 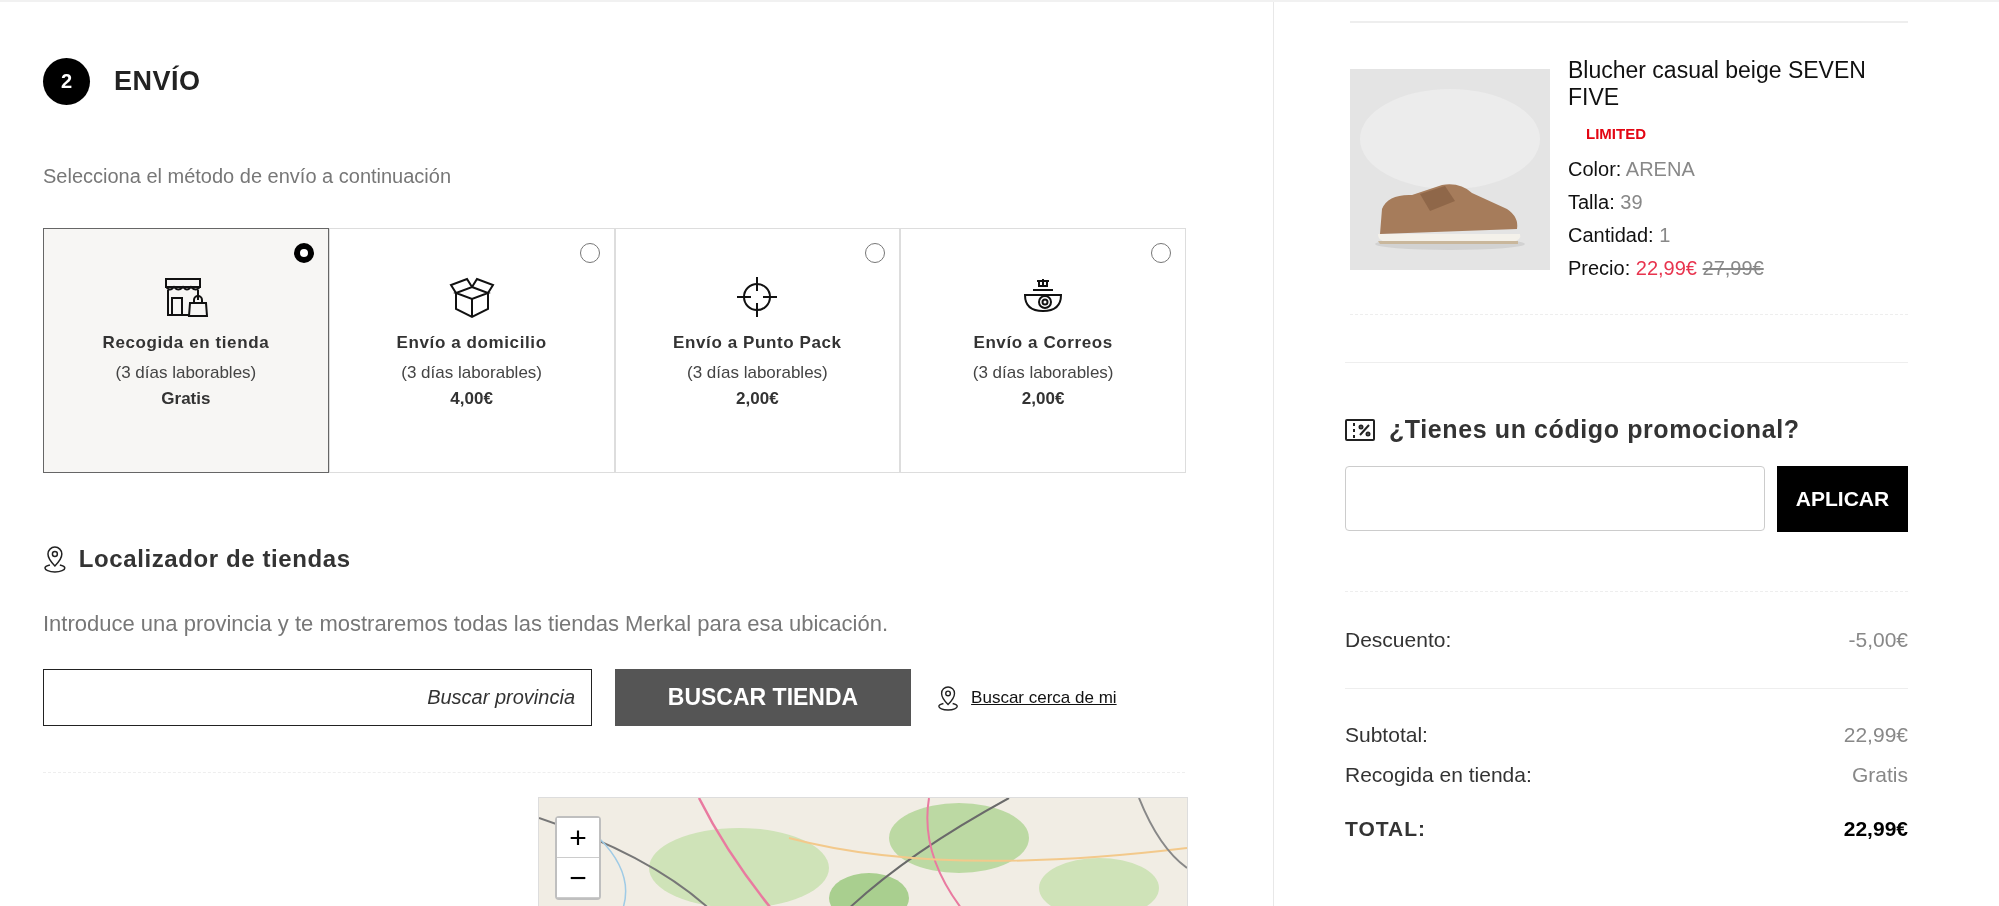 What do you see at coordinates (1666, 268) in the screenshot?
I see `product-price: Precio: 22,99€ 27,99€` at bounding box center [1666, 268].